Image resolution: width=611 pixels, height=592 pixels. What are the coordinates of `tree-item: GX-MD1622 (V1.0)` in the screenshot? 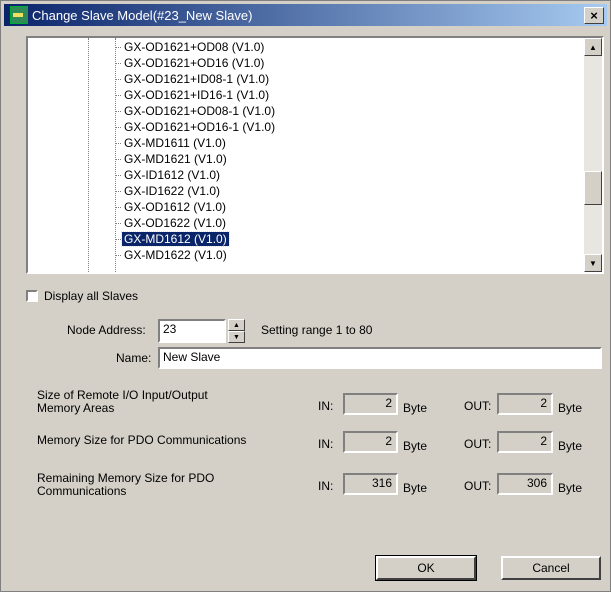 It's located at (172, 255).